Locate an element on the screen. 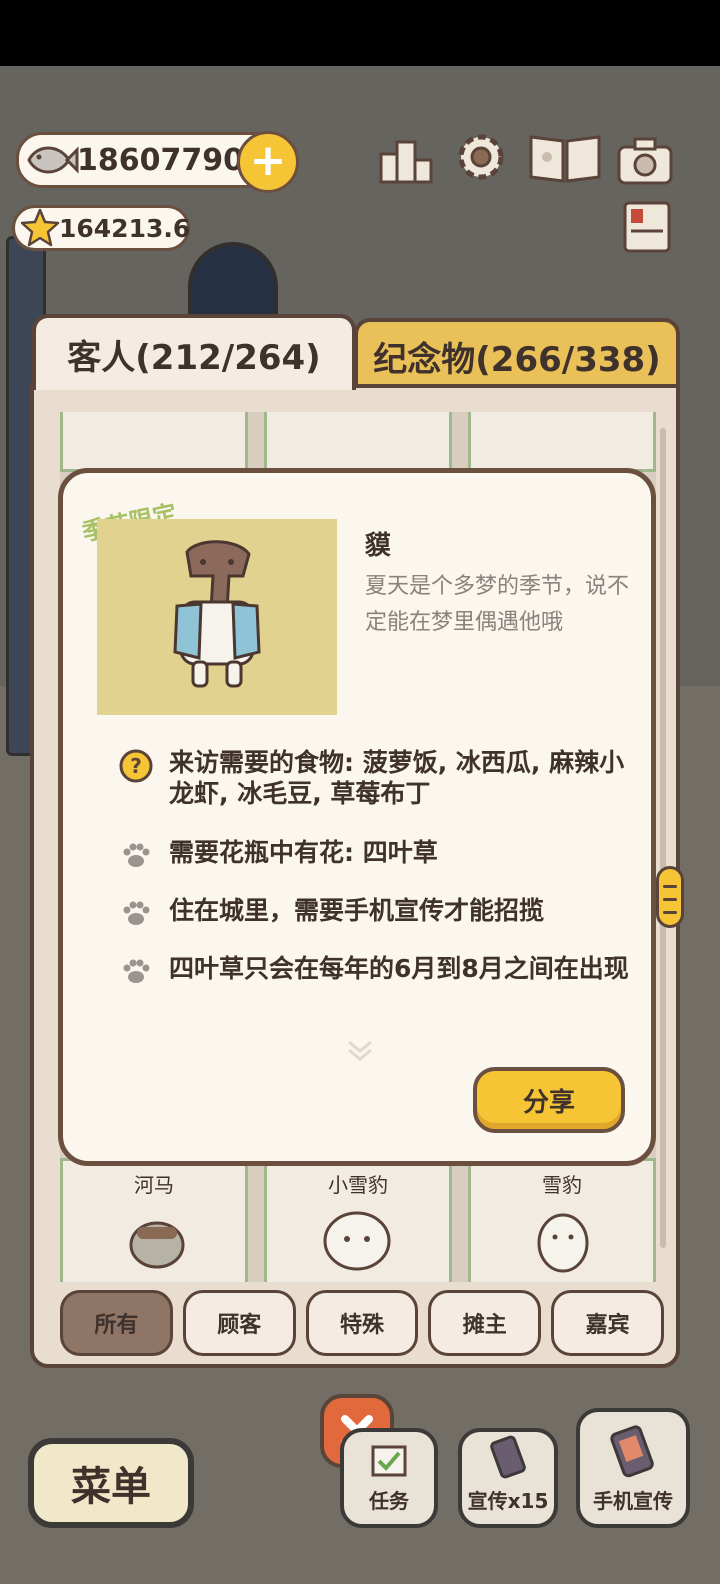 The image size is (720, 1584). tab-guests: 客人(212/264) is located at coordinates (194, 352).